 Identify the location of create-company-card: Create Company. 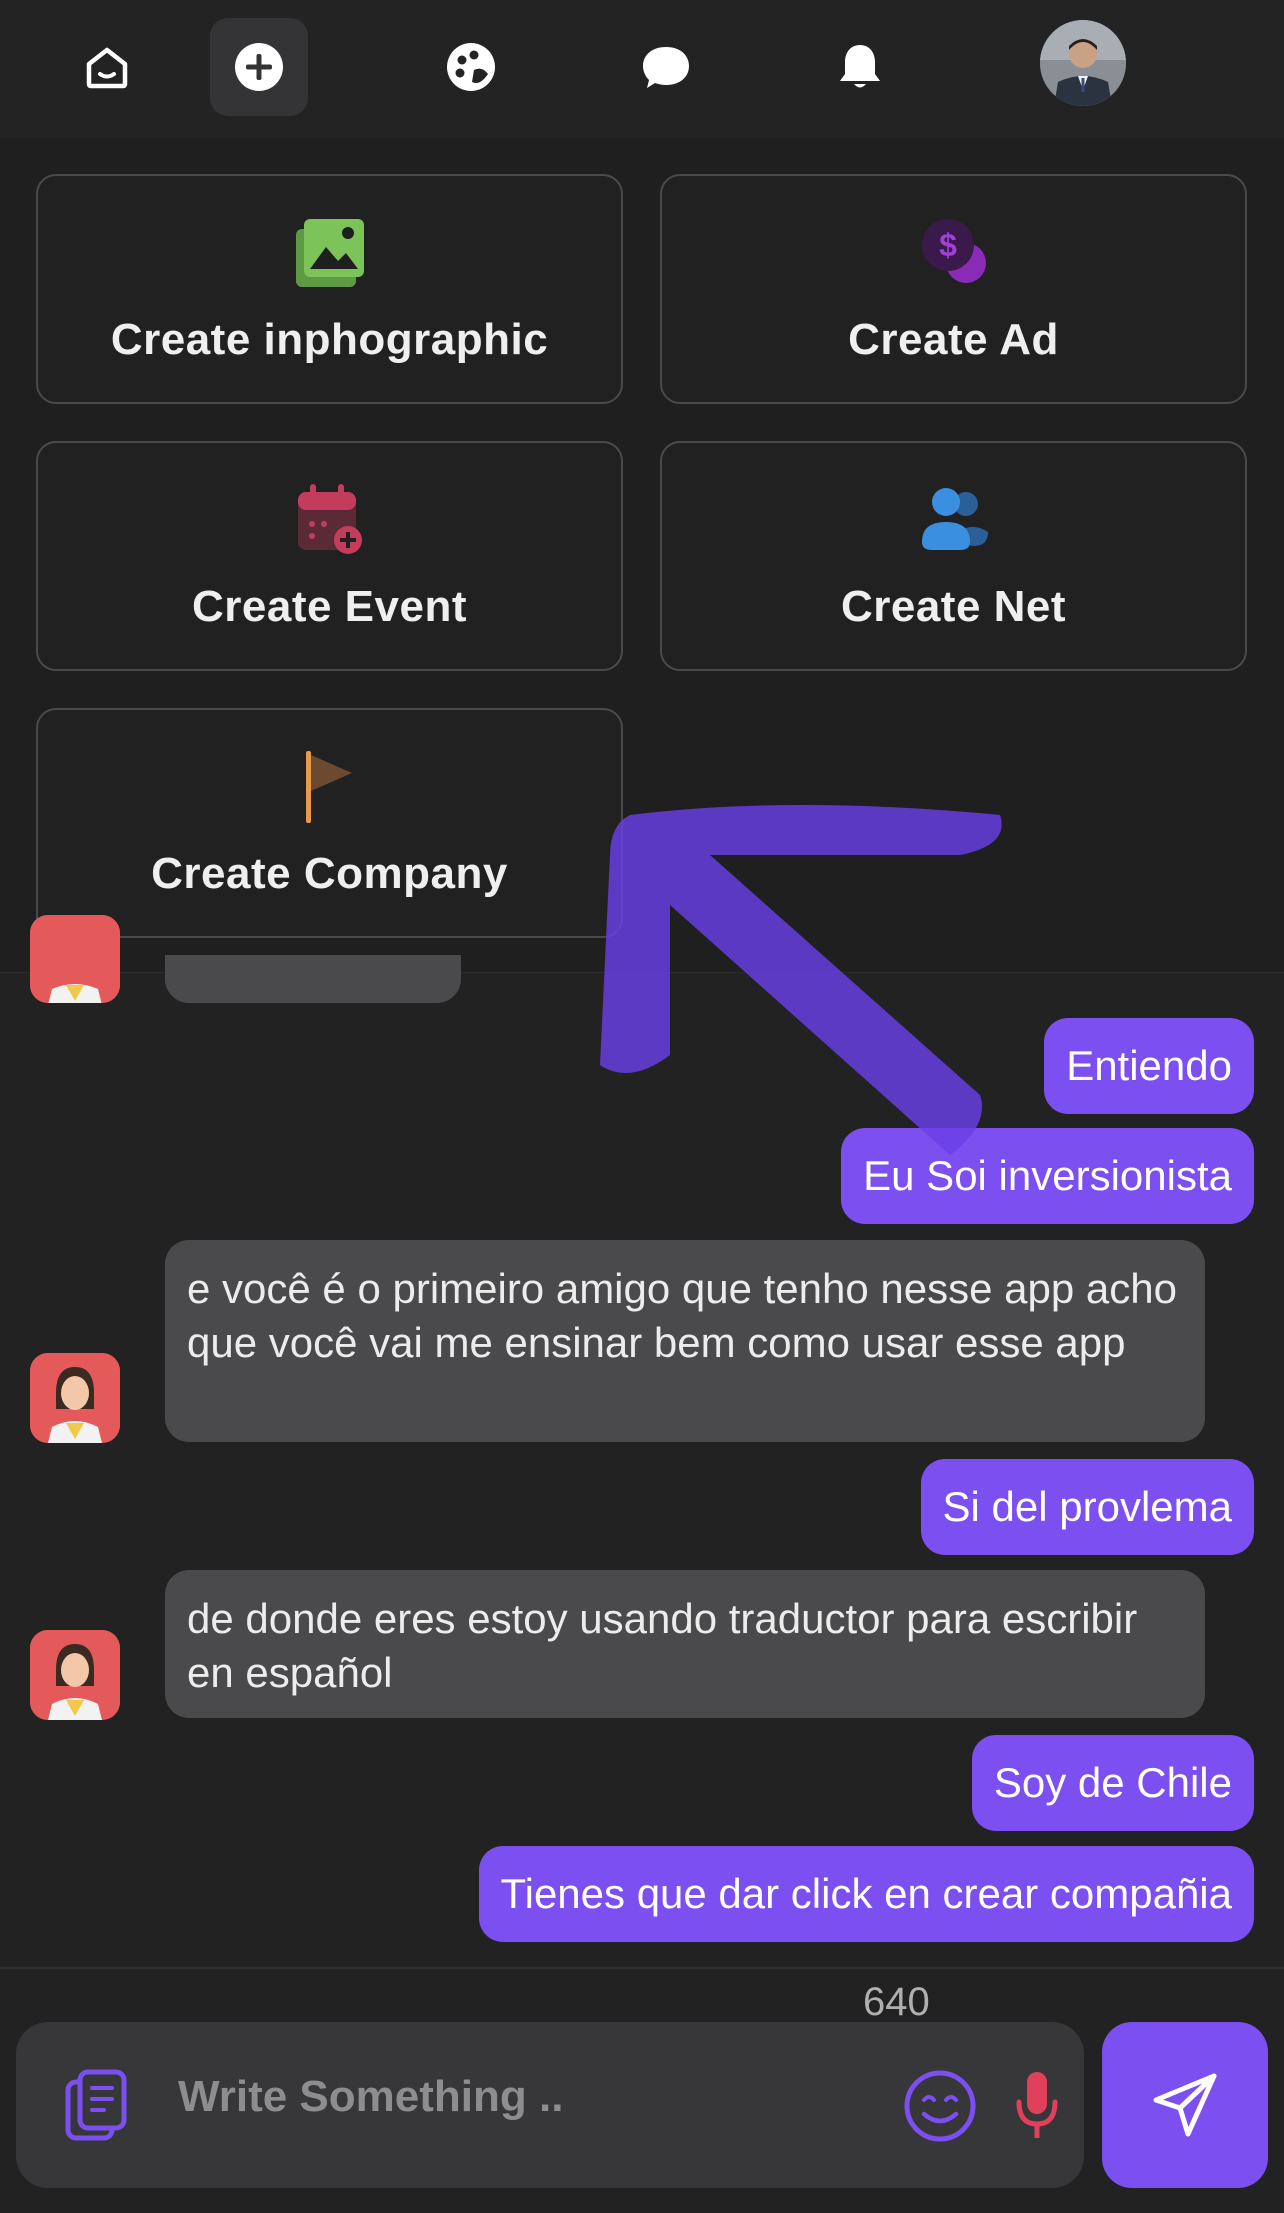
(329, 823).